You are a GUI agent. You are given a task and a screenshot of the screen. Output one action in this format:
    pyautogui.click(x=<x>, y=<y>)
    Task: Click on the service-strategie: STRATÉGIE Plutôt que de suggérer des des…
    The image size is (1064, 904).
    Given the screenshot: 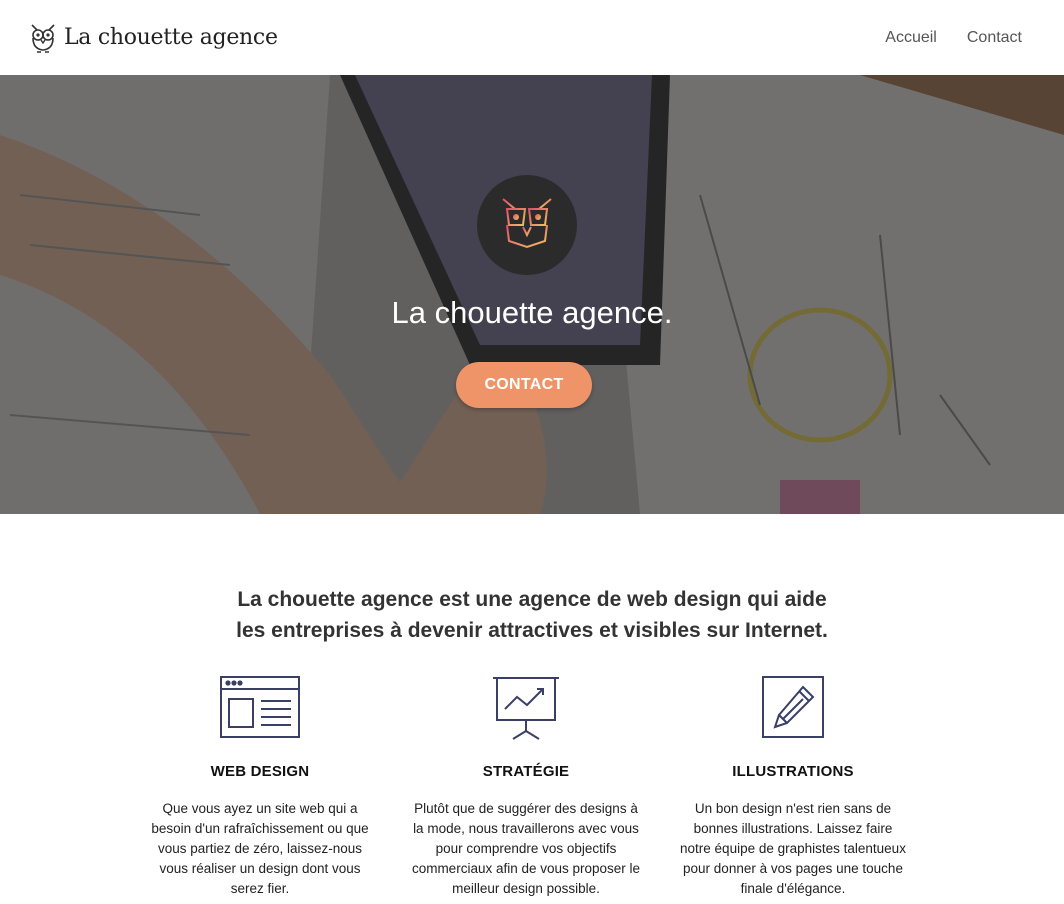 What is the action you would take?
    pyautogui.click(x=526, y=787)
    